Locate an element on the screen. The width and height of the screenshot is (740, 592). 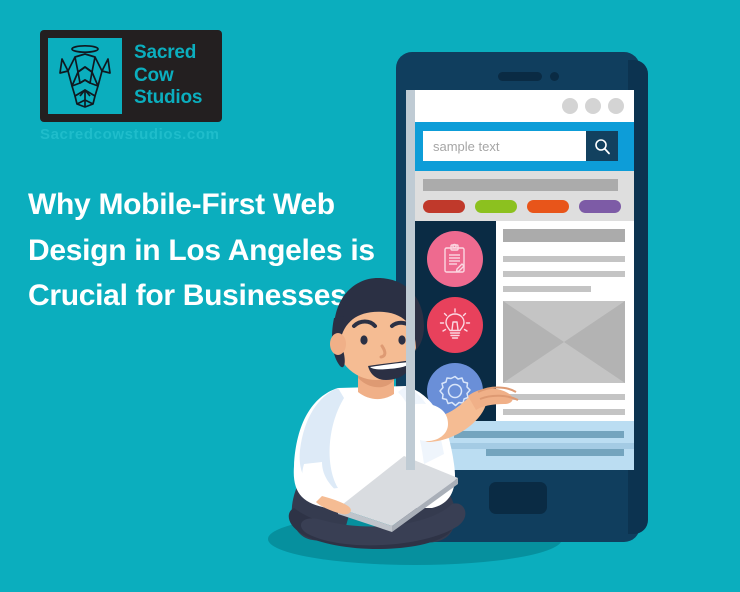
eye-right is located at coordinates (402, 340).